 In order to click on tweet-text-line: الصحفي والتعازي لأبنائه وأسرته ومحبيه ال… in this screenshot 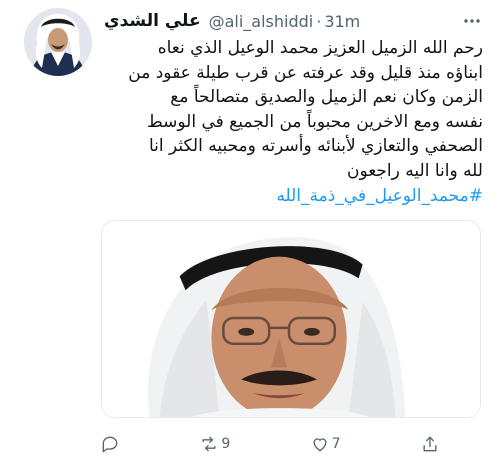, I will do `click(315, 146)`.